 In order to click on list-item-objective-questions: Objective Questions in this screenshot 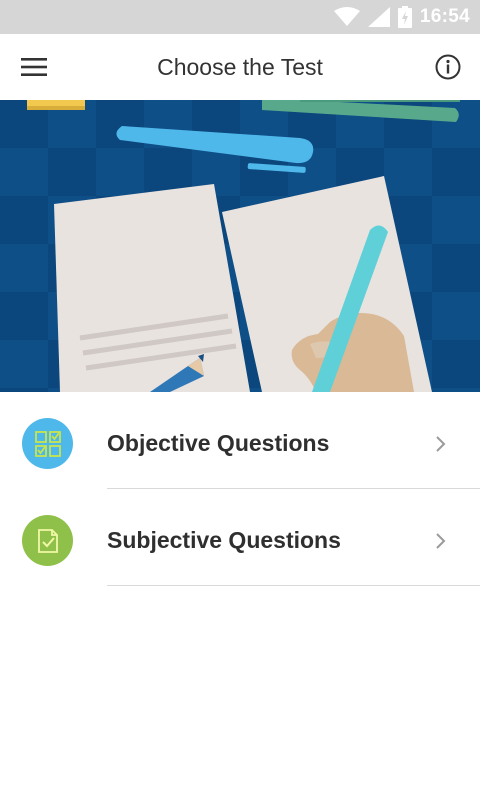, I will do `click(240, 440)`.